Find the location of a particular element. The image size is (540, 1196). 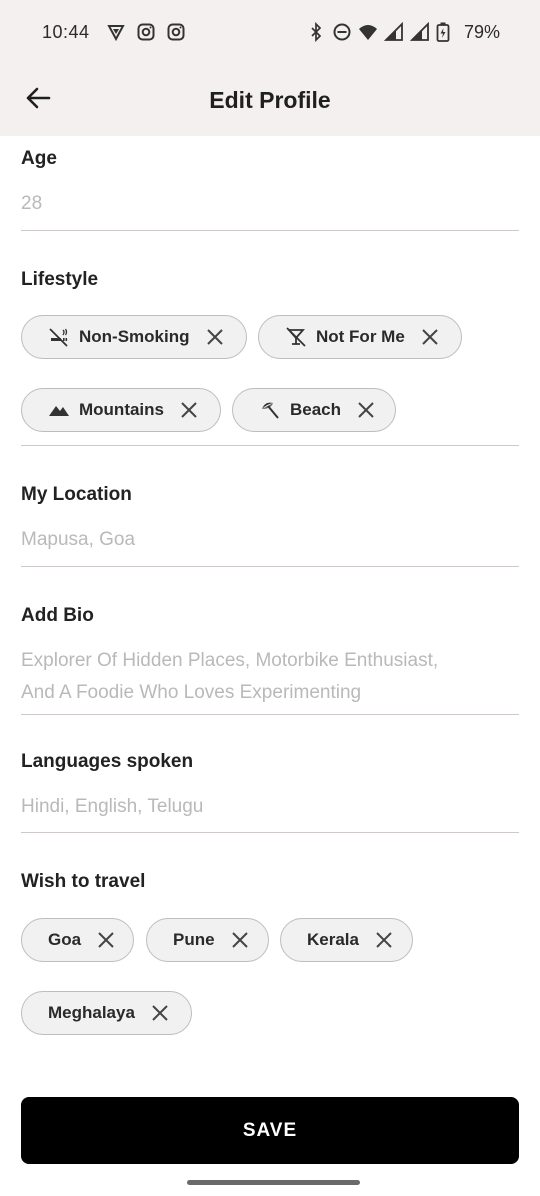

wish-to-travel-section: Wish to travel is located at coordinates (270, 882).